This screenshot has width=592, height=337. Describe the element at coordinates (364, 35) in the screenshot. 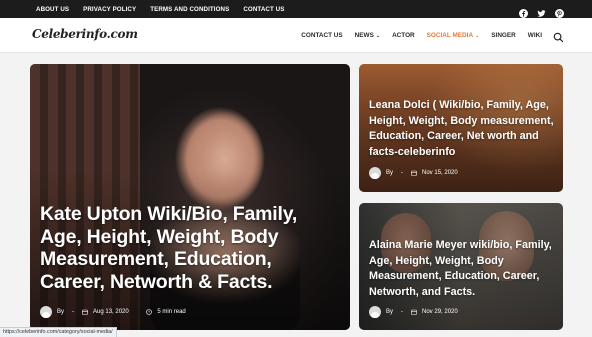

I see `nav-label: NEWS` at that location.